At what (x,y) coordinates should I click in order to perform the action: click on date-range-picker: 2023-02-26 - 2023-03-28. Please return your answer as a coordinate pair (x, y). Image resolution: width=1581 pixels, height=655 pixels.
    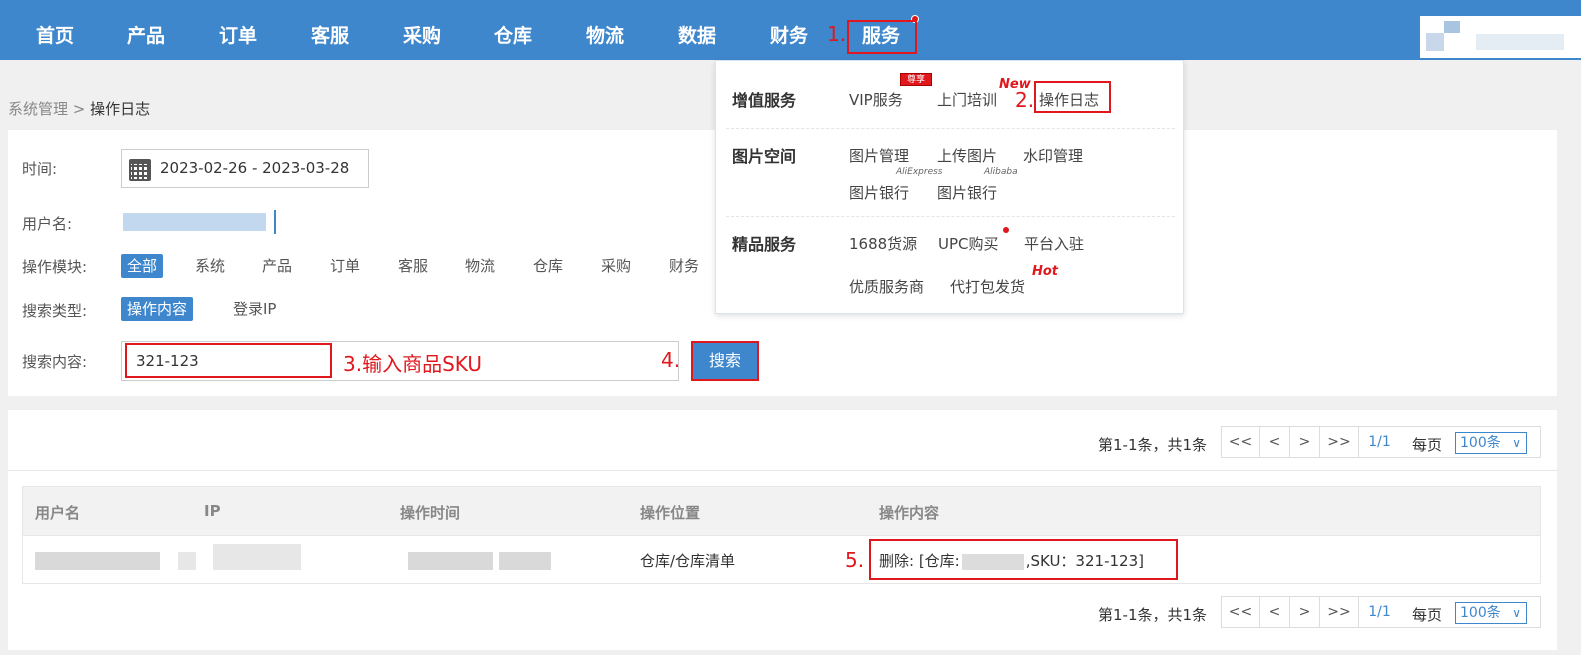
    Looking at the image, I should click on (245, 168).